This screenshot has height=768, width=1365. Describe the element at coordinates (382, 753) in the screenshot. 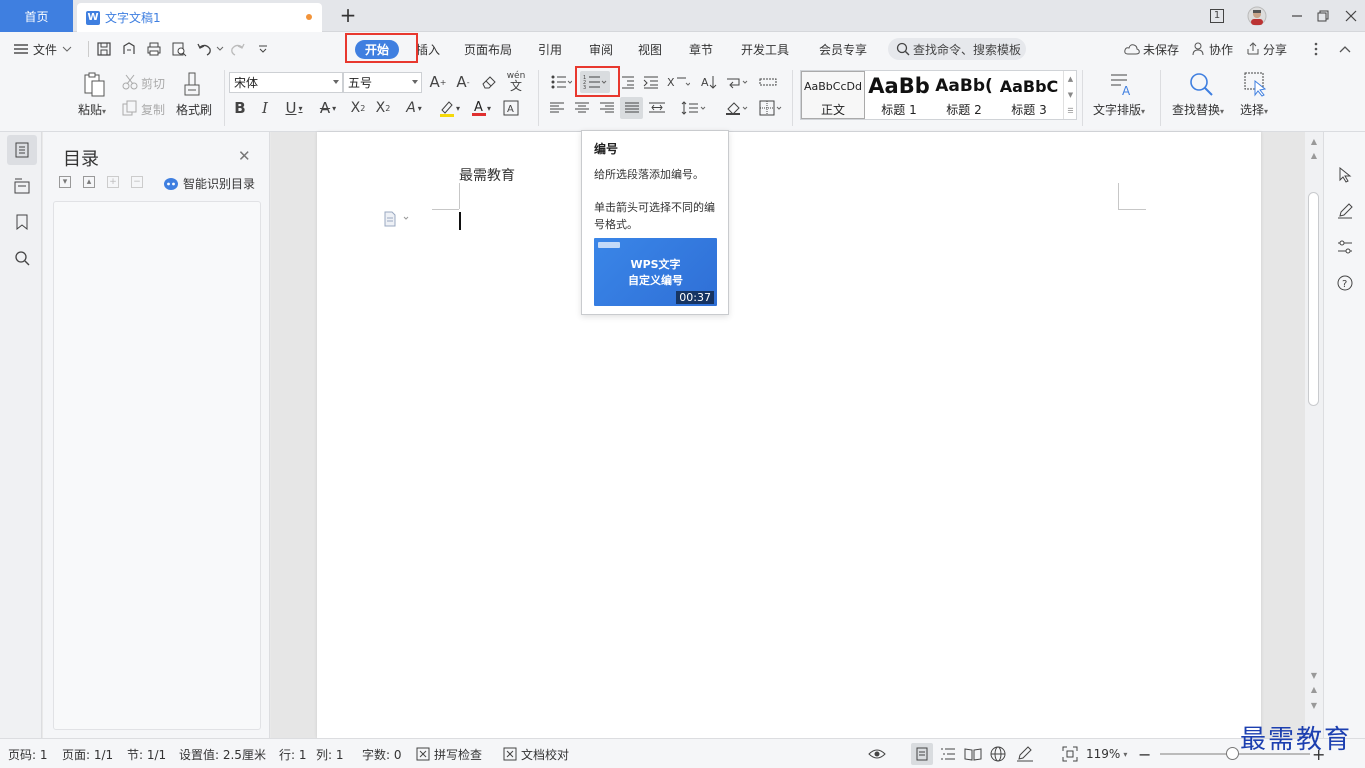

I see `status-word-count: 字数: 0` at that location.